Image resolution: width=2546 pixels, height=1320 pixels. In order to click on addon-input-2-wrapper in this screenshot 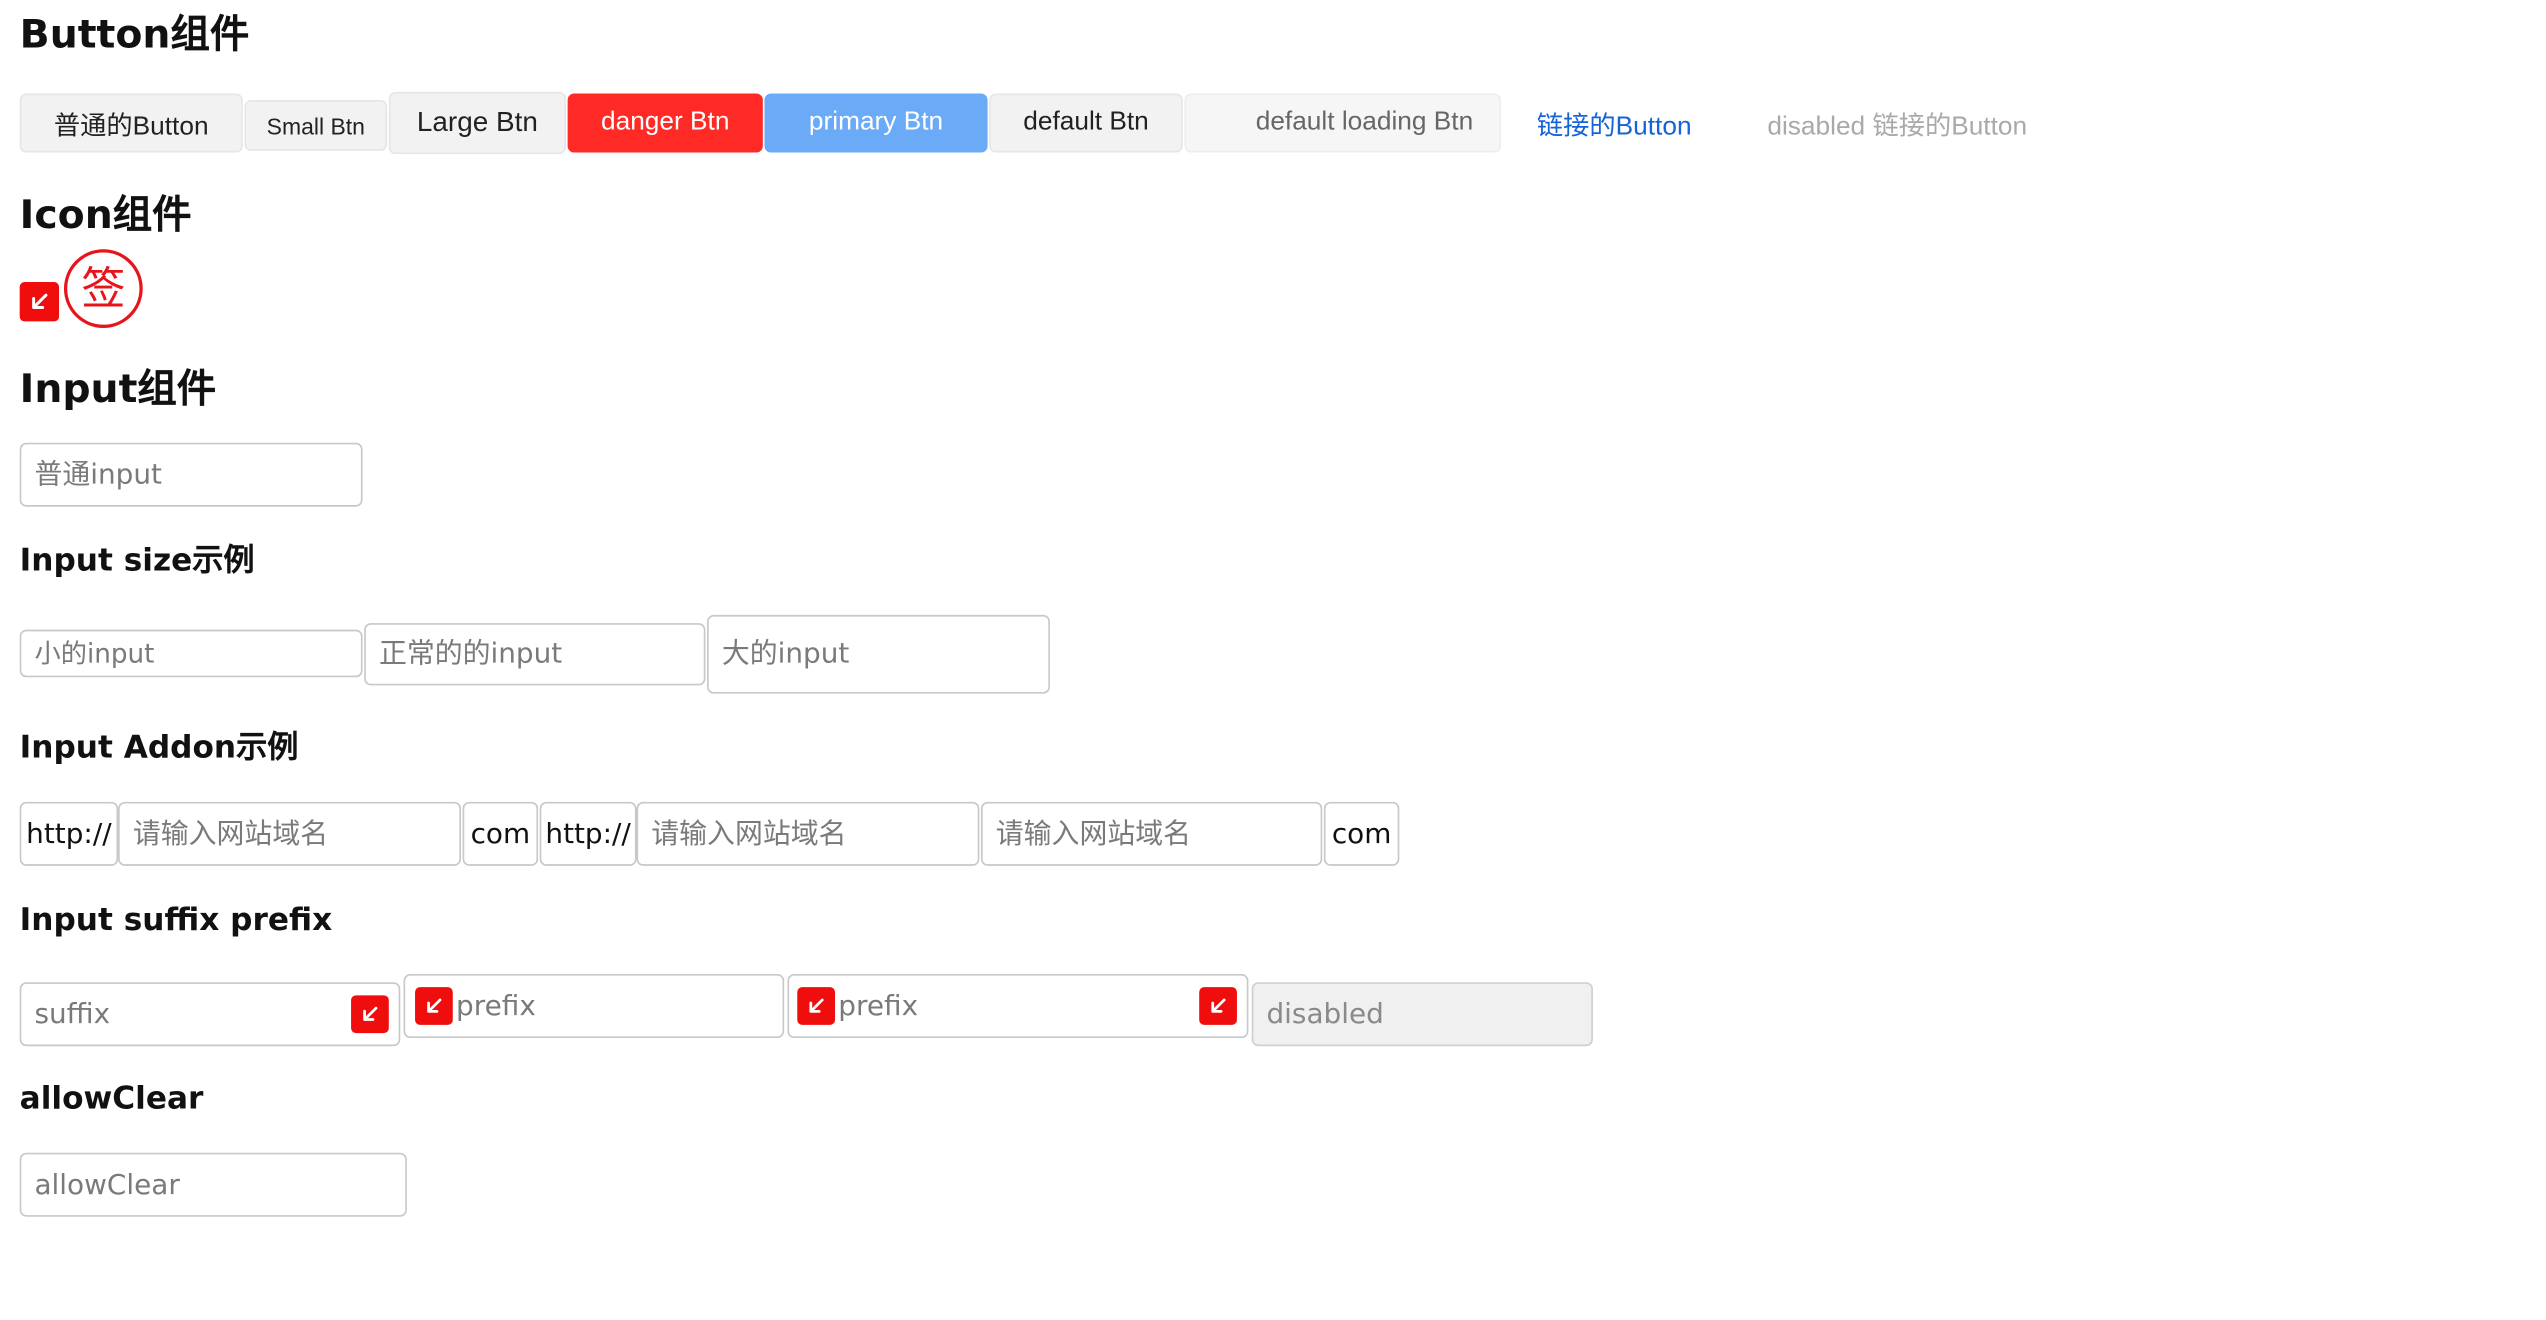, I will do `click(808, 833)`.